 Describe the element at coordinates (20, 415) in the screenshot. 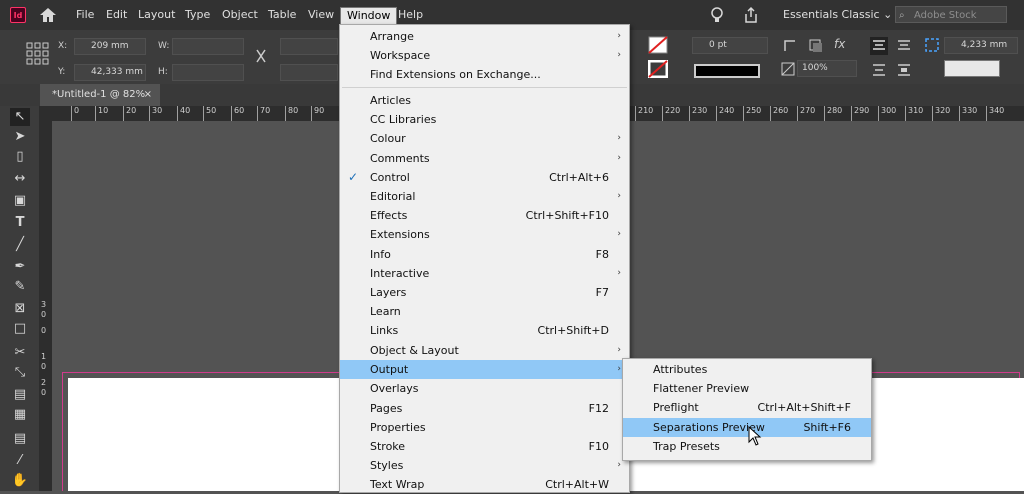

I see `gradient-feather-tool-icon: ▦` at that location.